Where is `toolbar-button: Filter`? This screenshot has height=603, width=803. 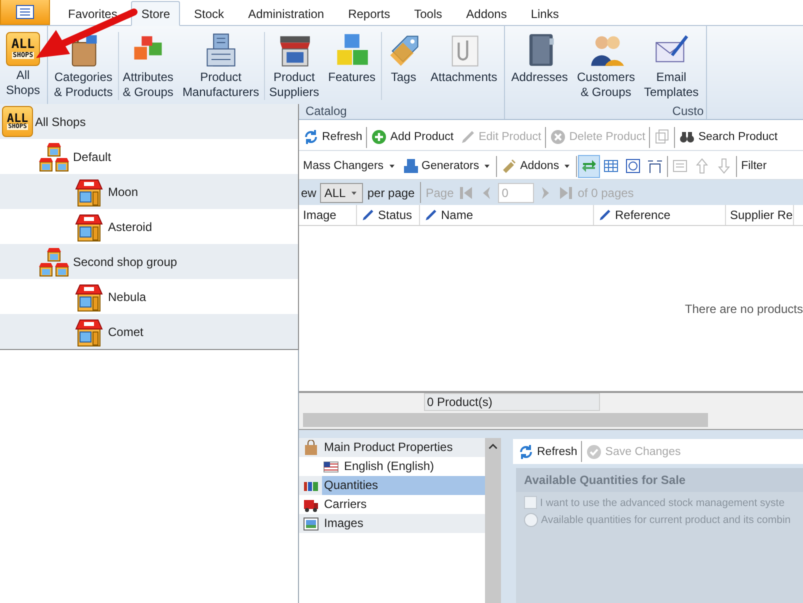 toolbar-button: Filter is located at coordinates (754, 166).